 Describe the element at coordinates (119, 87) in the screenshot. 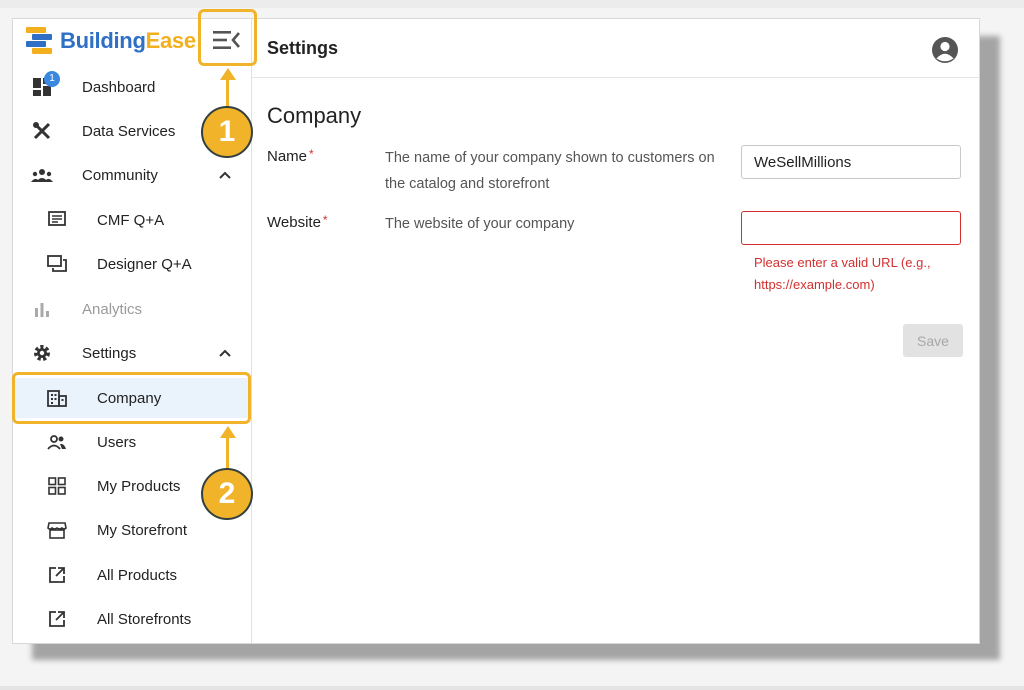

I see `sidebar-item-label: Dashboard` at that location.